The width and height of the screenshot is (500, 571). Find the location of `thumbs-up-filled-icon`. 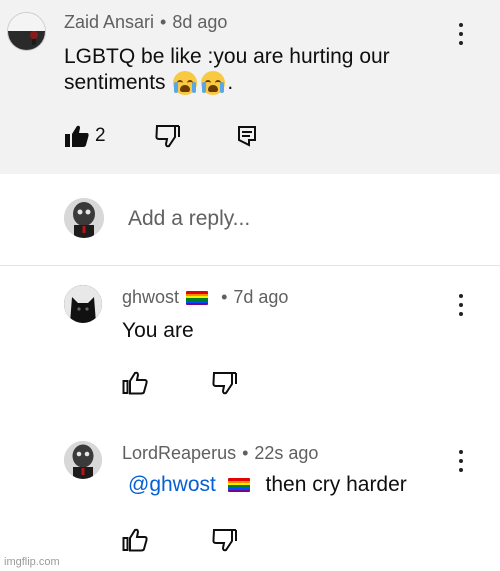

thumbs-up-filled-icon is located at coordinates (77, 136).